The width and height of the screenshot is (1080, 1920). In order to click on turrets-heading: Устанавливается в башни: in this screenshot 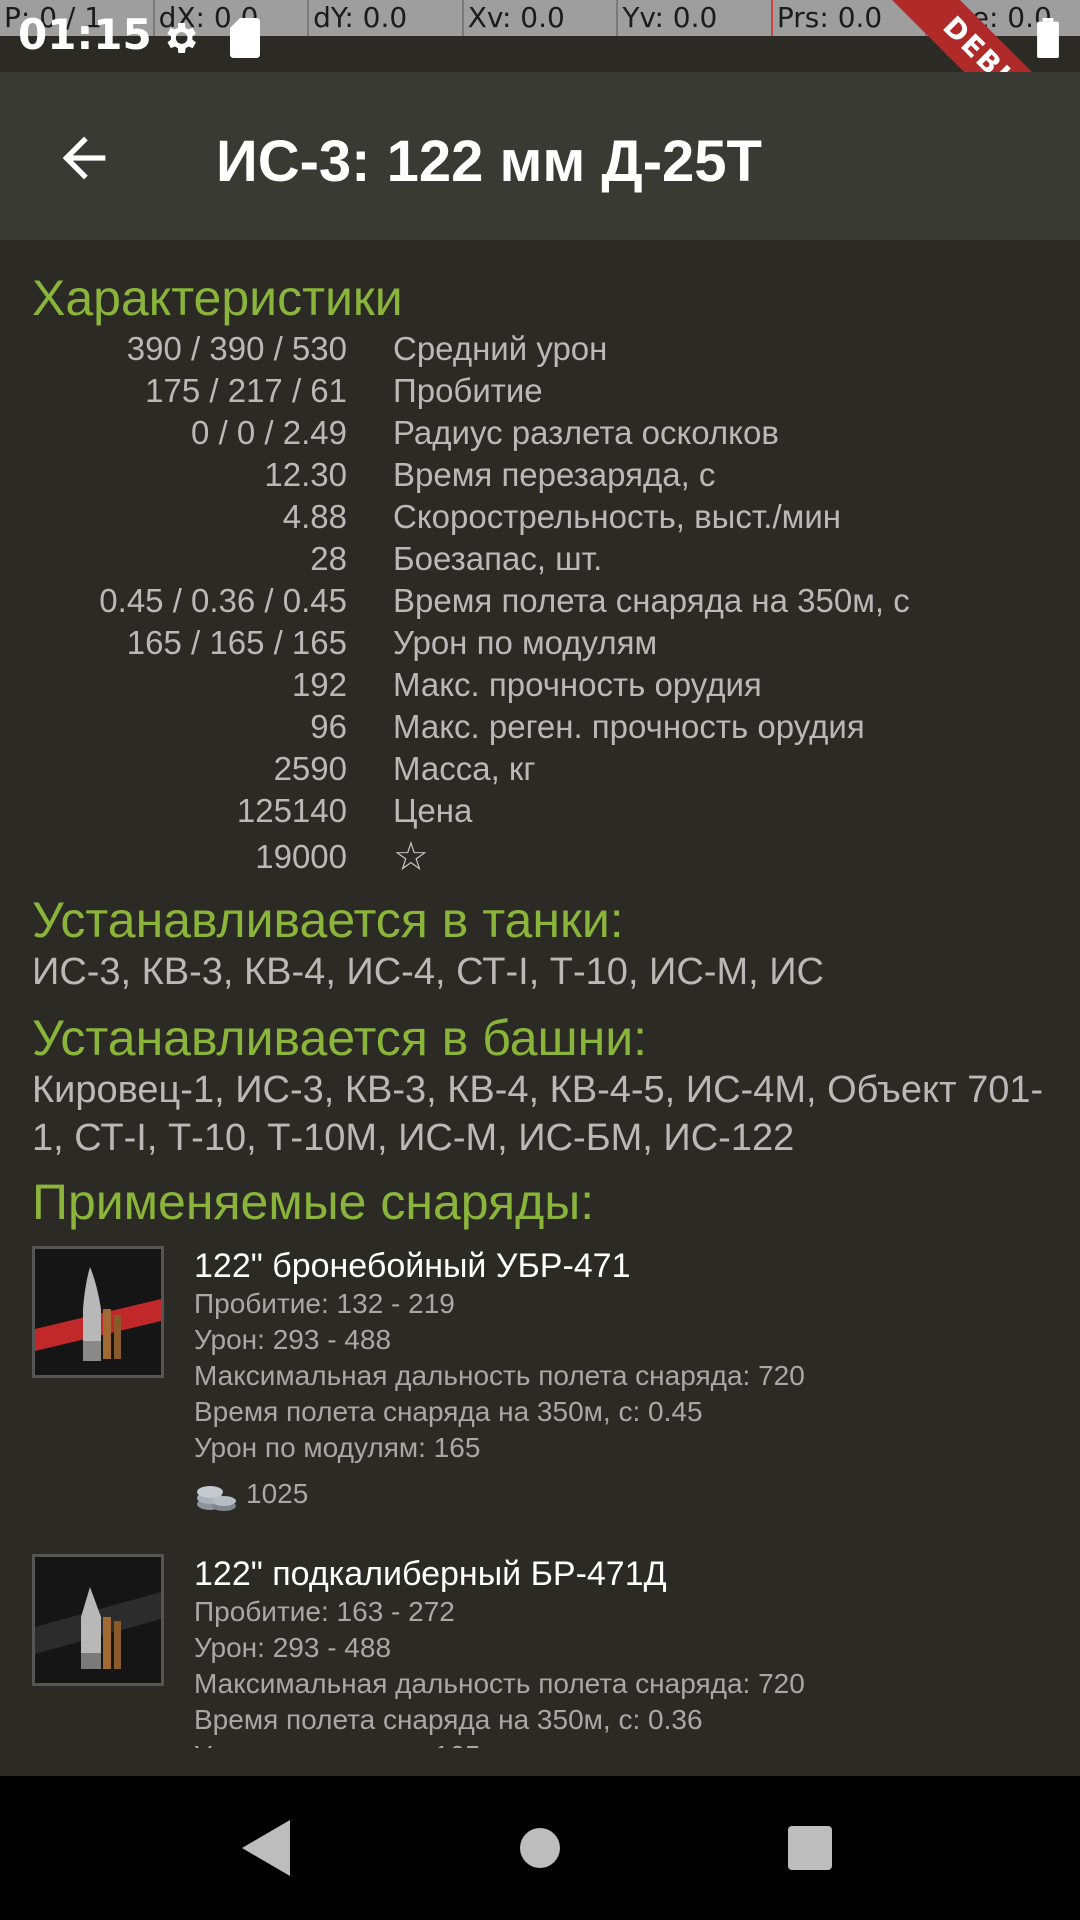, I will do `click(340, 1038)`.